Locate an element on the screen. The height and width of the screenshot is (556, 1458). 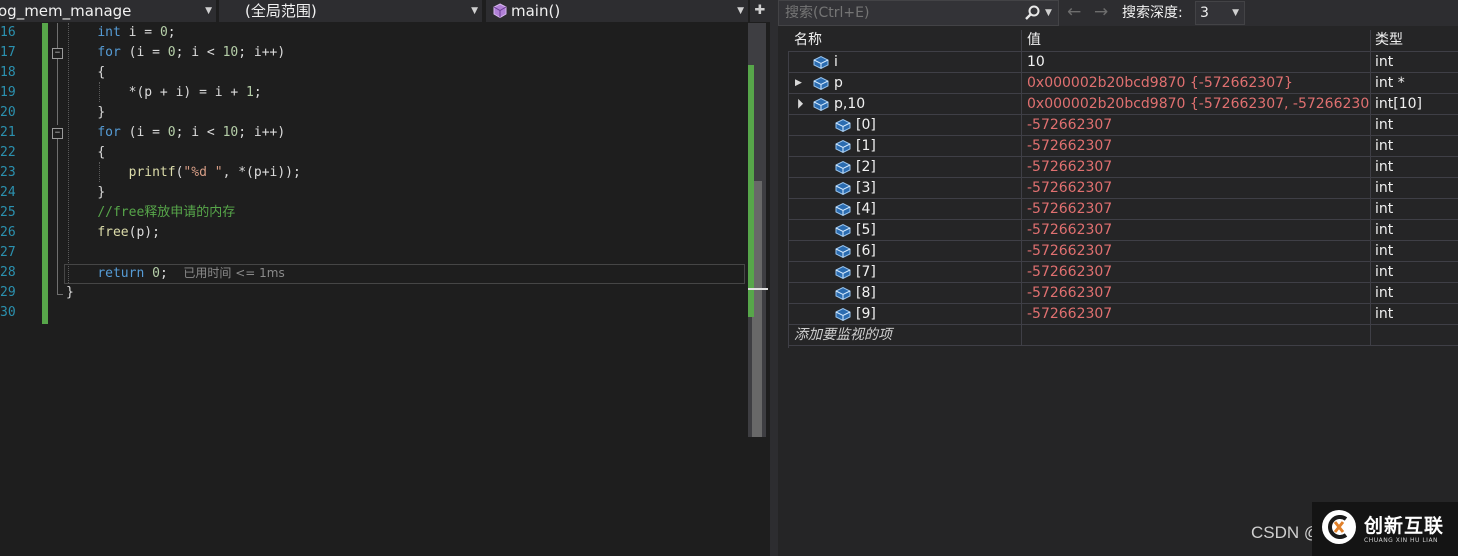
line-number: 24 is located at coordinates (8, 192).